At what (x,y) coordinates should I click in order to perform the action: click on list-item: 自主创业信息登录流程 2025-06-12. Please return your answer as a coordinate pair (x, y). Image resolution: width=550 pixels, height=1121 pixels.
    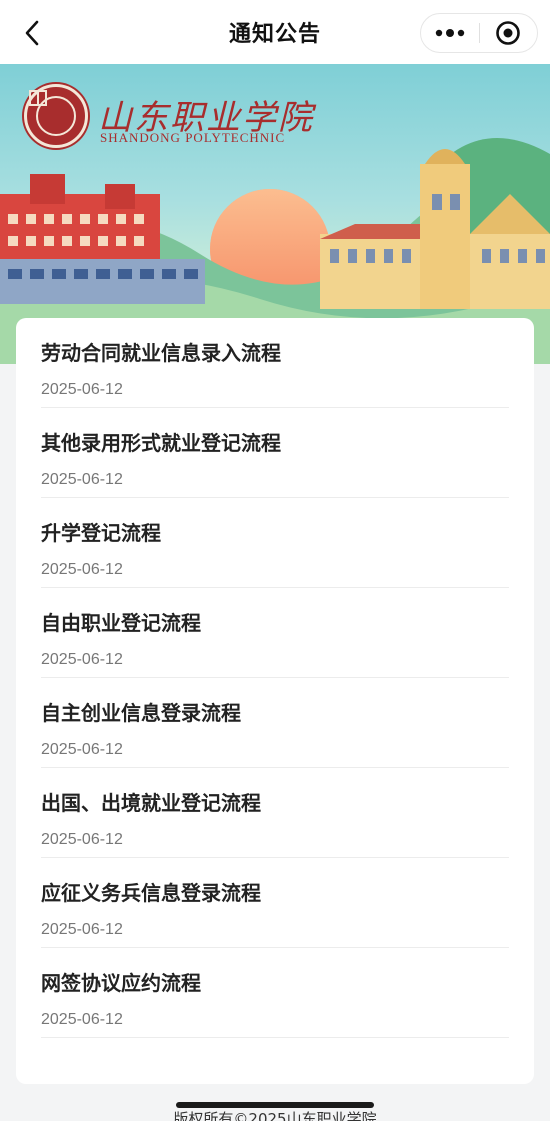
    Looking at the image, I should click on (275, 723).